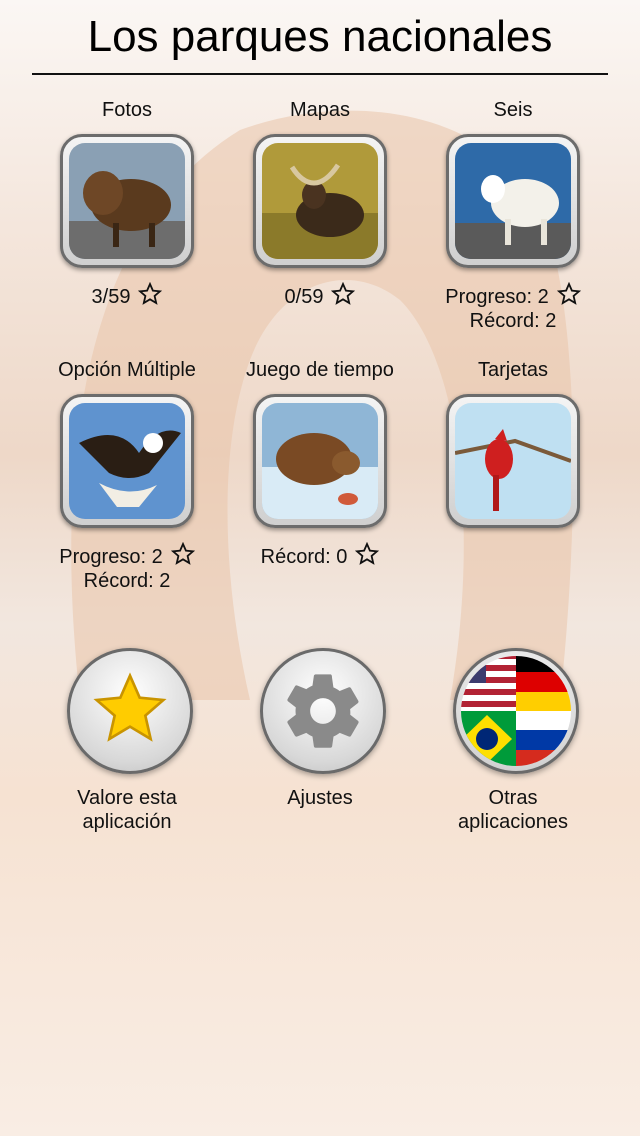 The width and height of the screenshot is (640, 1136). I want to click on mode-photos: Fotos 3/59, so click(127, 203).